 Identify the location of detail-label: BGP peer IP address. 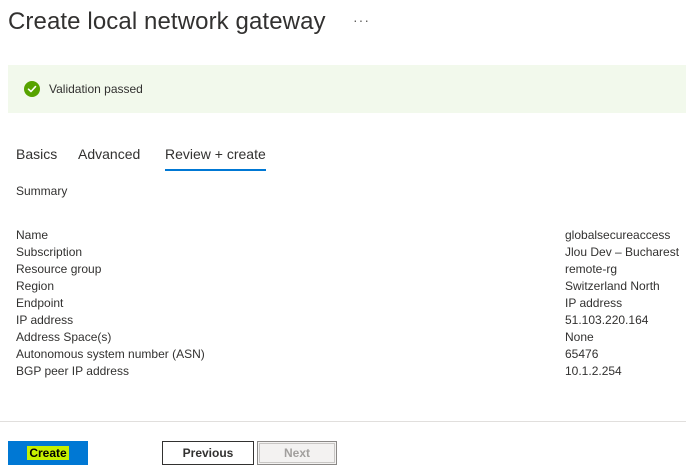
(72, 371).